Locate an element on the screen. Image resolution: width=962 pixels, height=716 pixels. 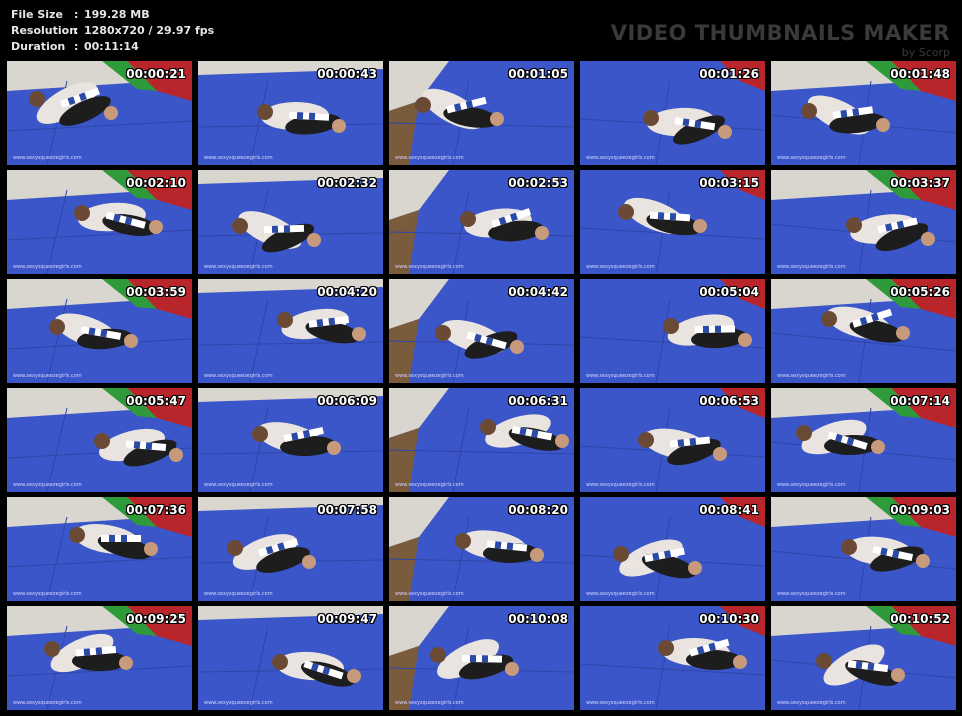
duration-value: 00:11:14 is located at coordinates (111, 46).